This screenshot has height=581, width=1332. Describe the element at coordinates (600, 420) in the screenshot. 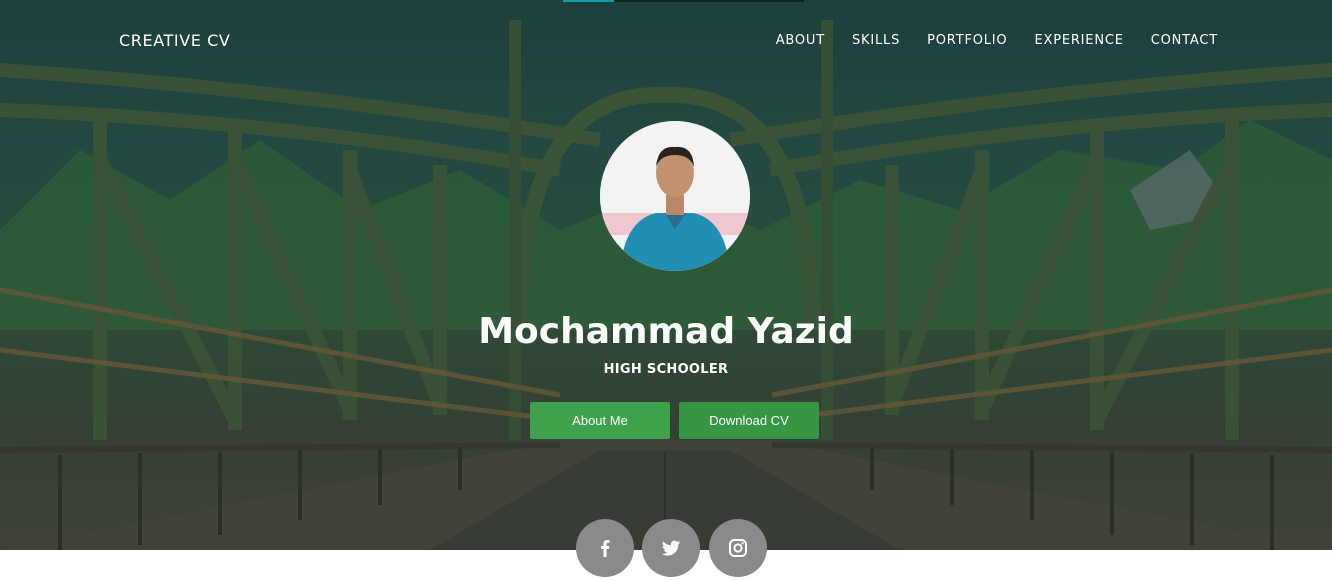

I see `about-me-button: About Me` at that location.